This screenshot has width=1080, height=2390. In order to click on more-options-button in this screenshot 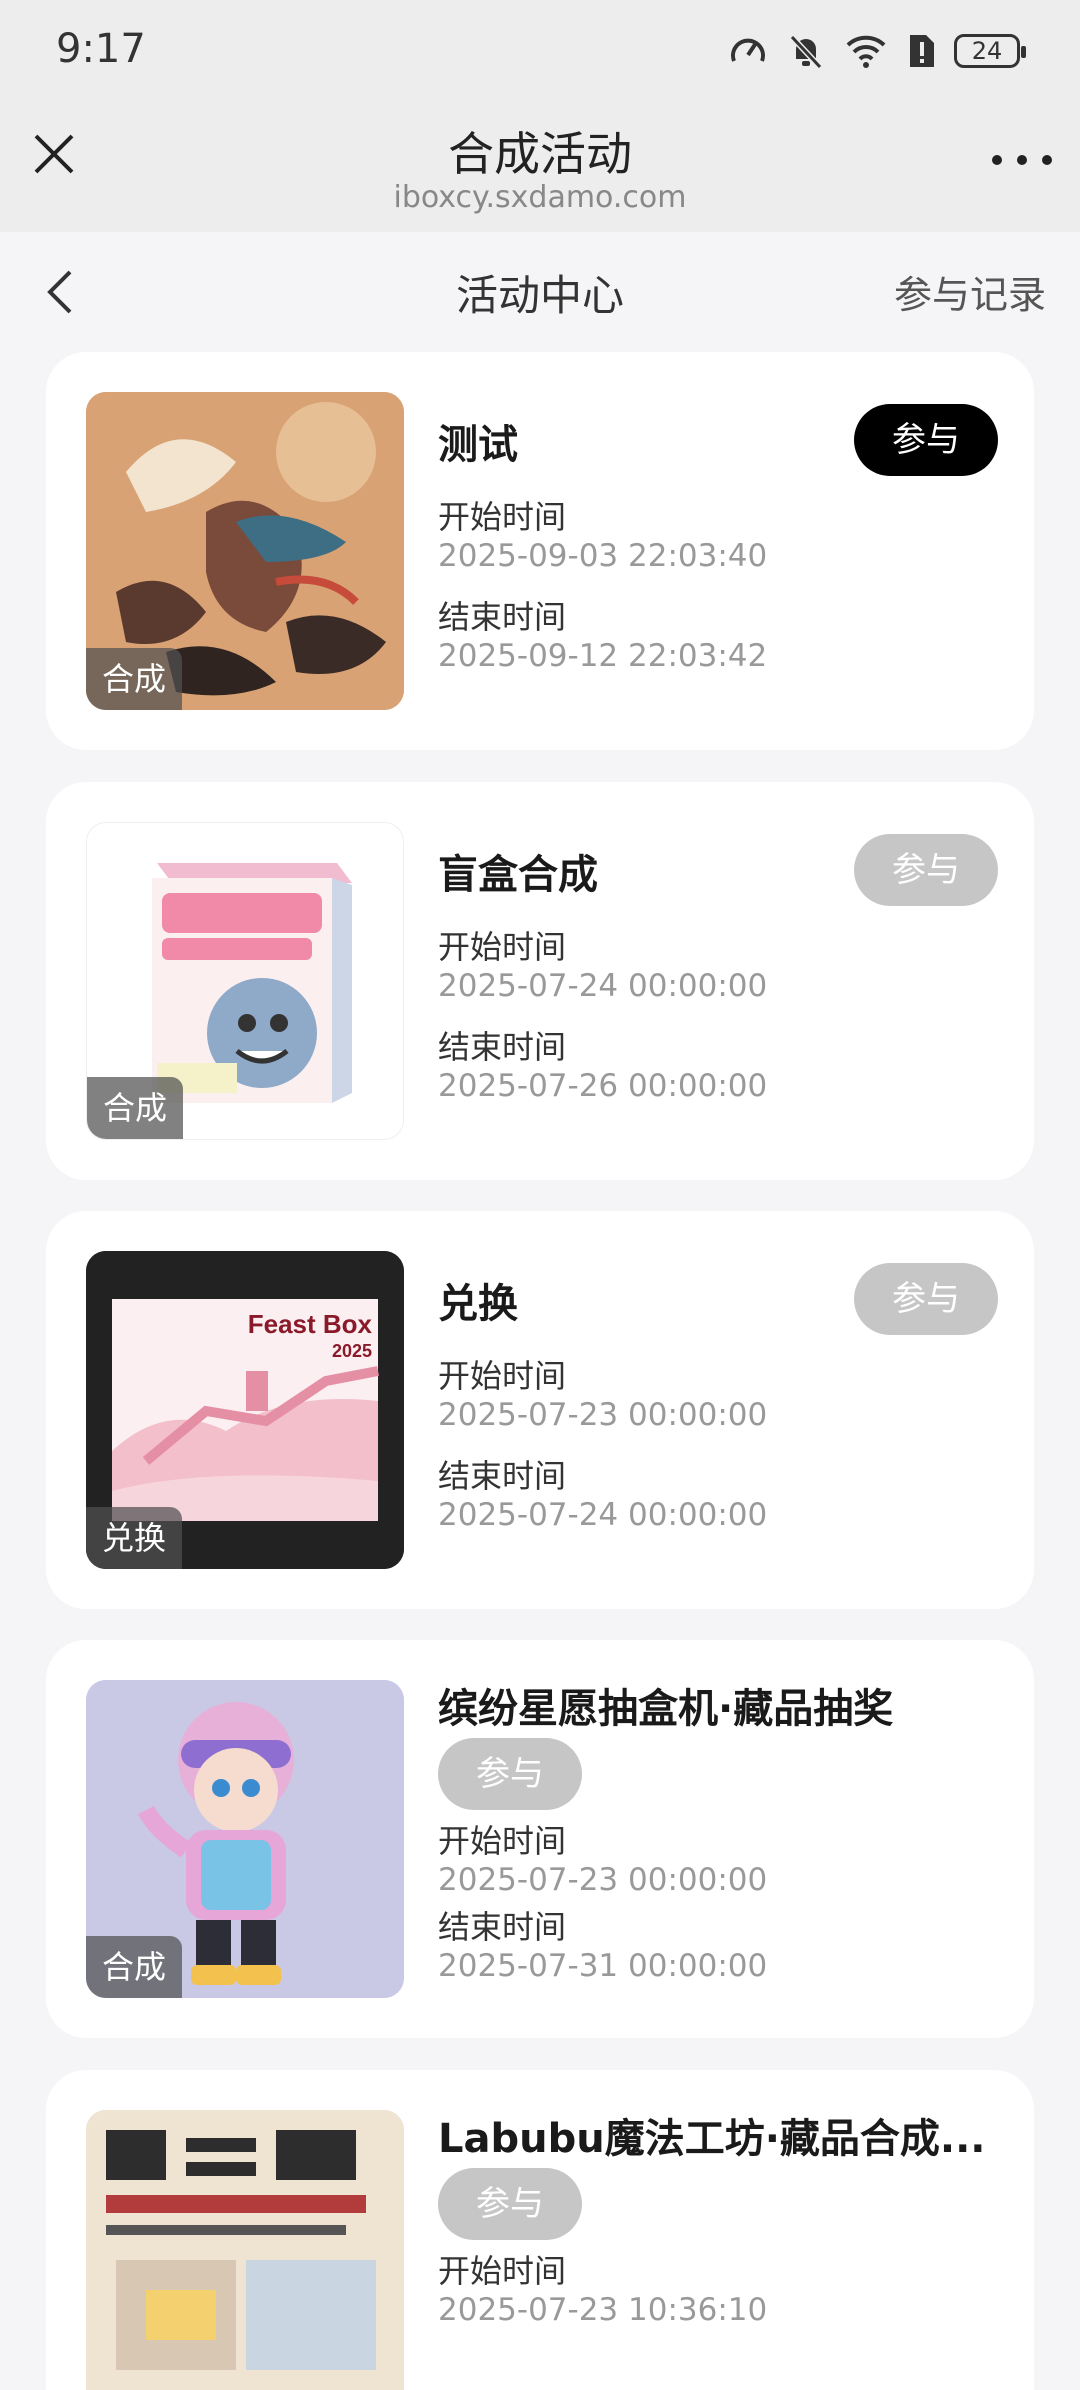, I will do `click(1022, 160)`.